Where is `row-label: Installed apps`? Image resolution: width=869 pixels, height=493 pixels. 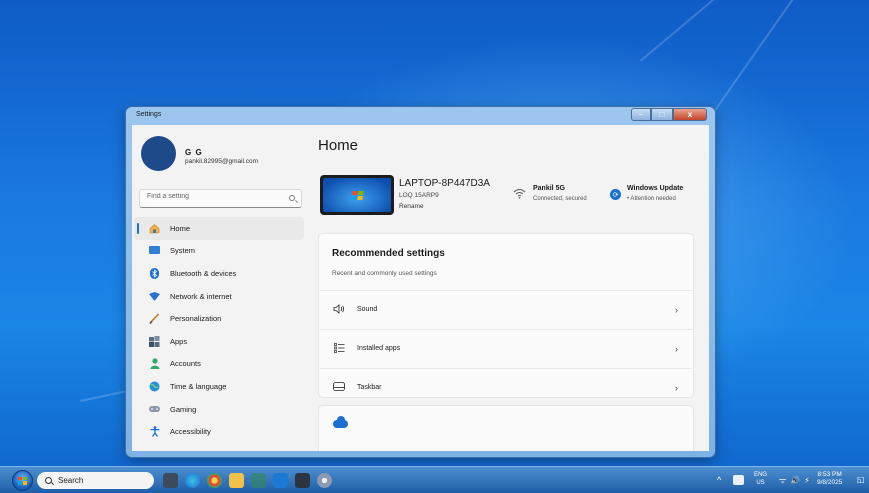 row-label: Installed apps is located at coordinates (379, 348).